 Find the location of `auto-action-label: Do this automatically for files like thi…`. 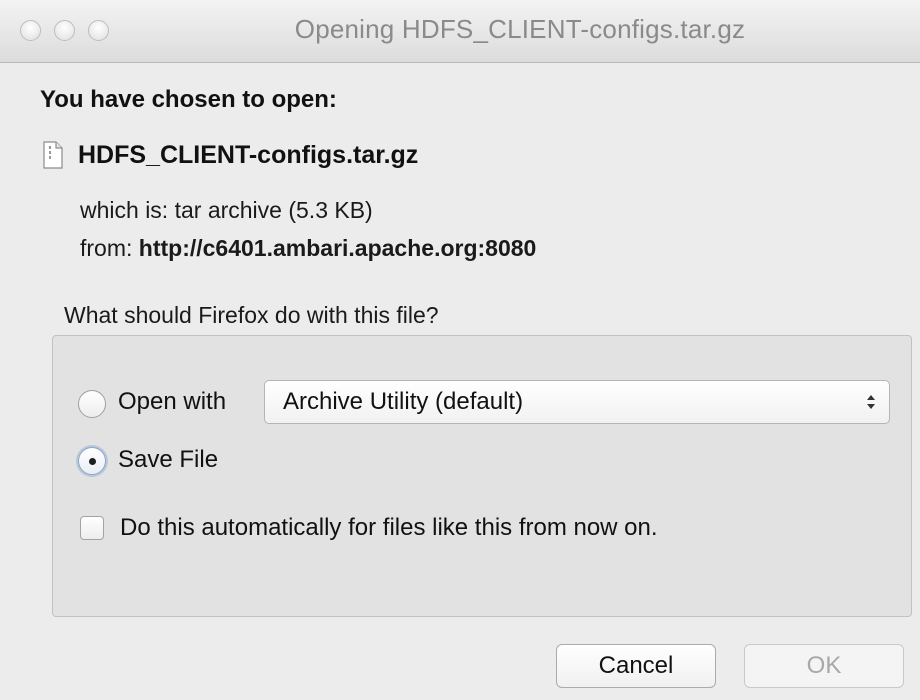

auto-action-label: Do this automatically for files like thi… is located at coordinates (389, 528).